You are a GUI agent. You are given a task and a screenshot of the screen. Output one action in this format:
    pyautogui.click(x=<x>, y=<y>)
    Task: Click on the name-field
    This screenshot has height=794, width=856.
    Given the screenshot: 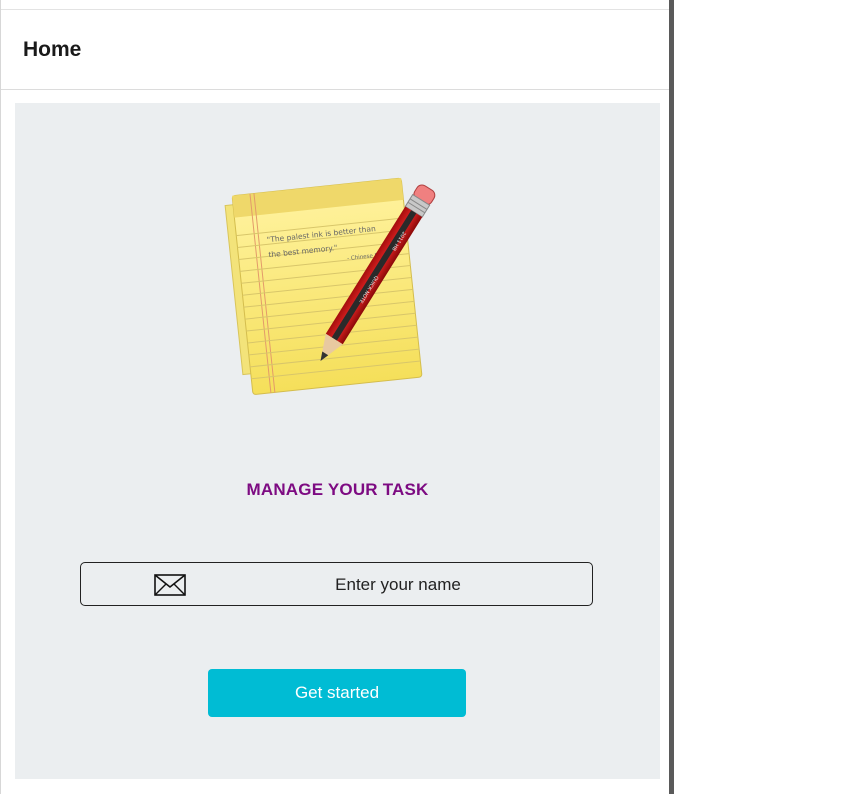 What is the action you would take?
    pyautogui.click(x=336, y=584)
    